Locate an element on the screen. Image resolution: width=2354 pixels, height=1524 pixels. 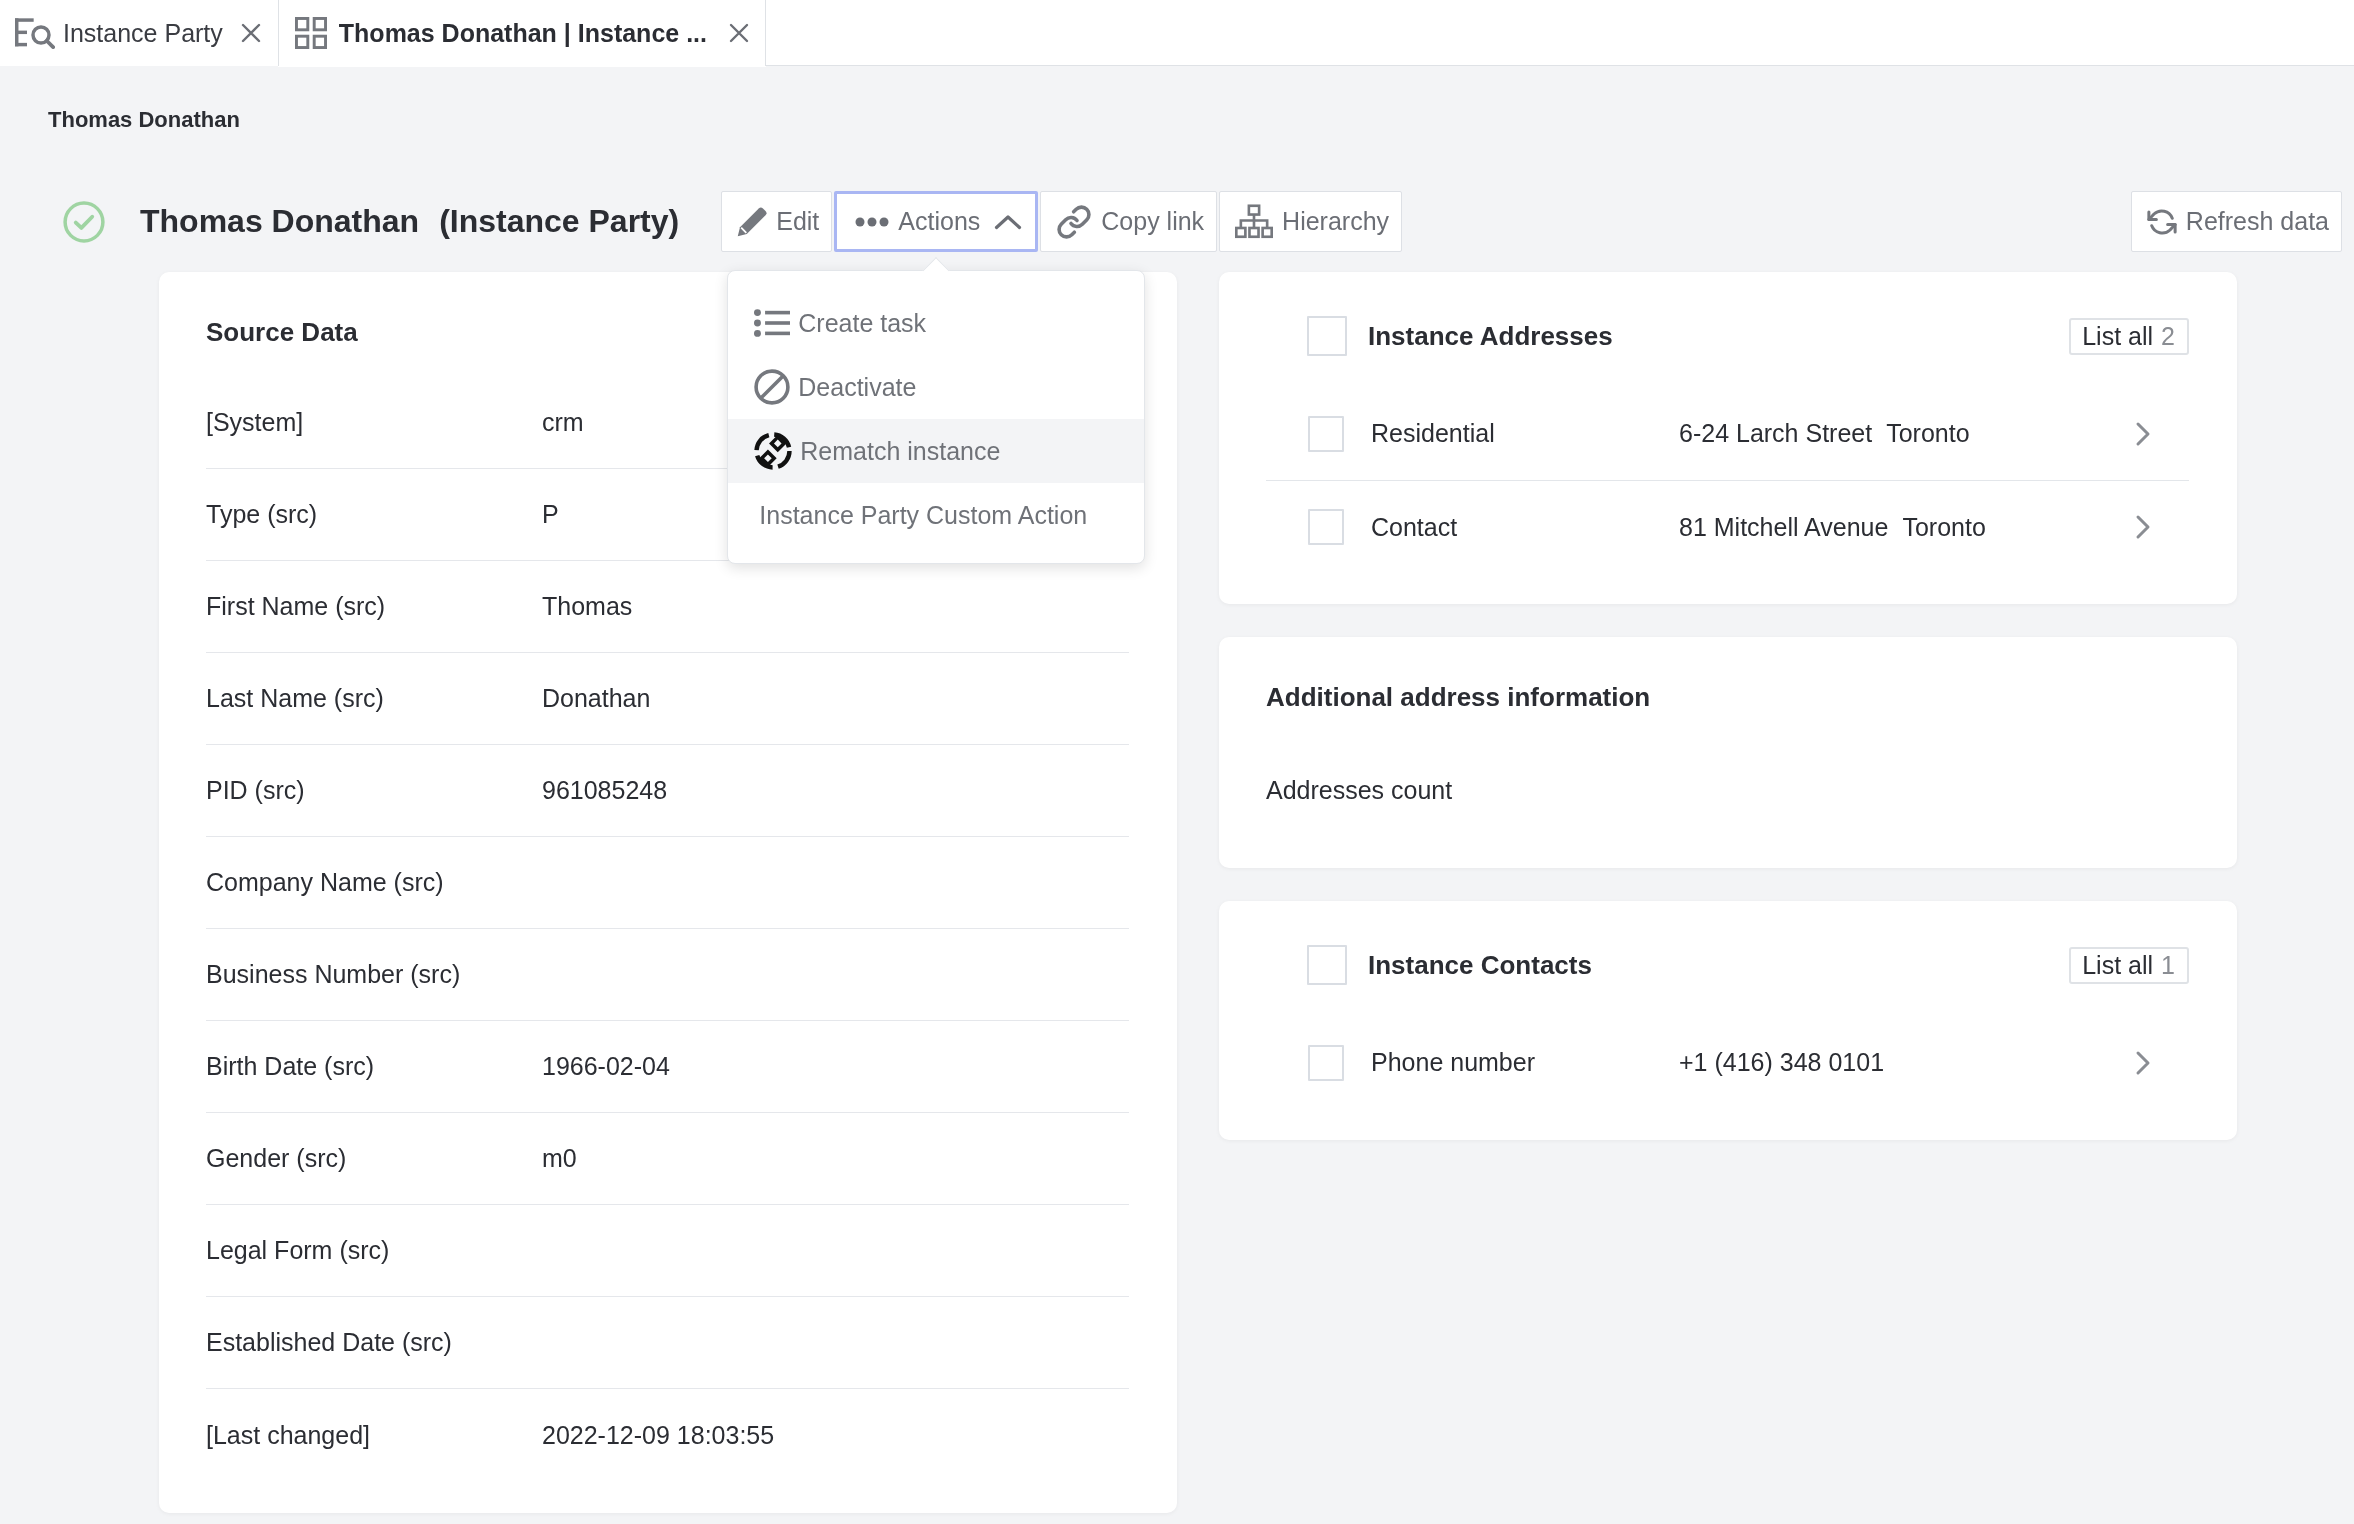
row-value: 6-24 Larch Street is located at coordinates (1776, 433).